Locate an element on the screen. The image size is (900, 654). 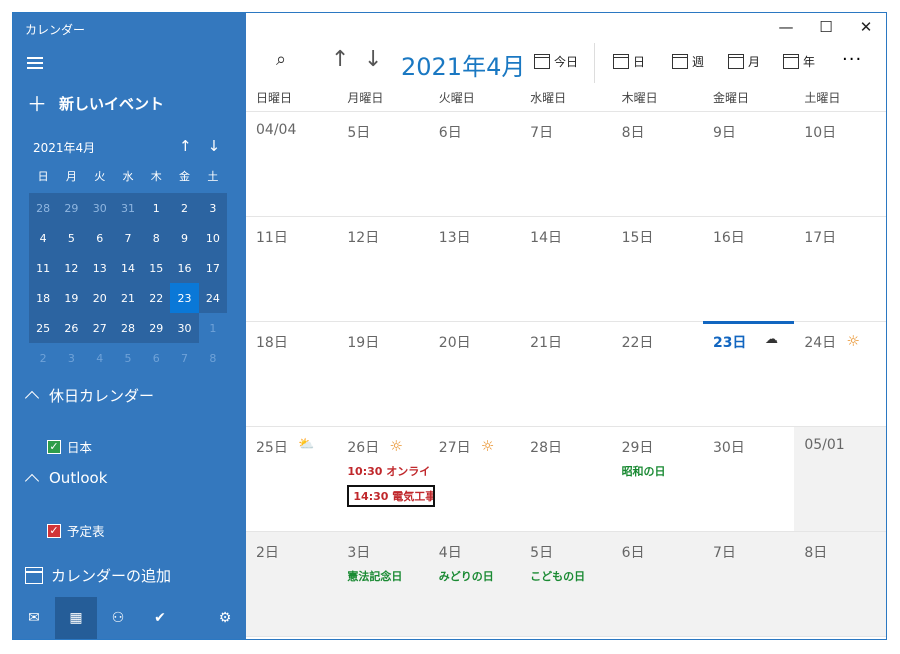
mini-day-cell: 11 is located at coordinates (43, 268).